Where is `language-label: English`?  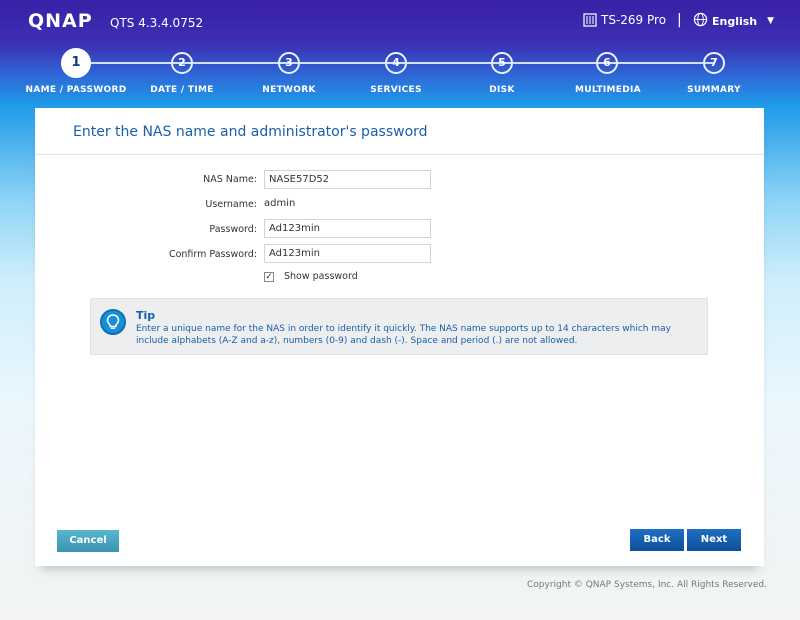 language-label: English is located at coordinates (735, 21).